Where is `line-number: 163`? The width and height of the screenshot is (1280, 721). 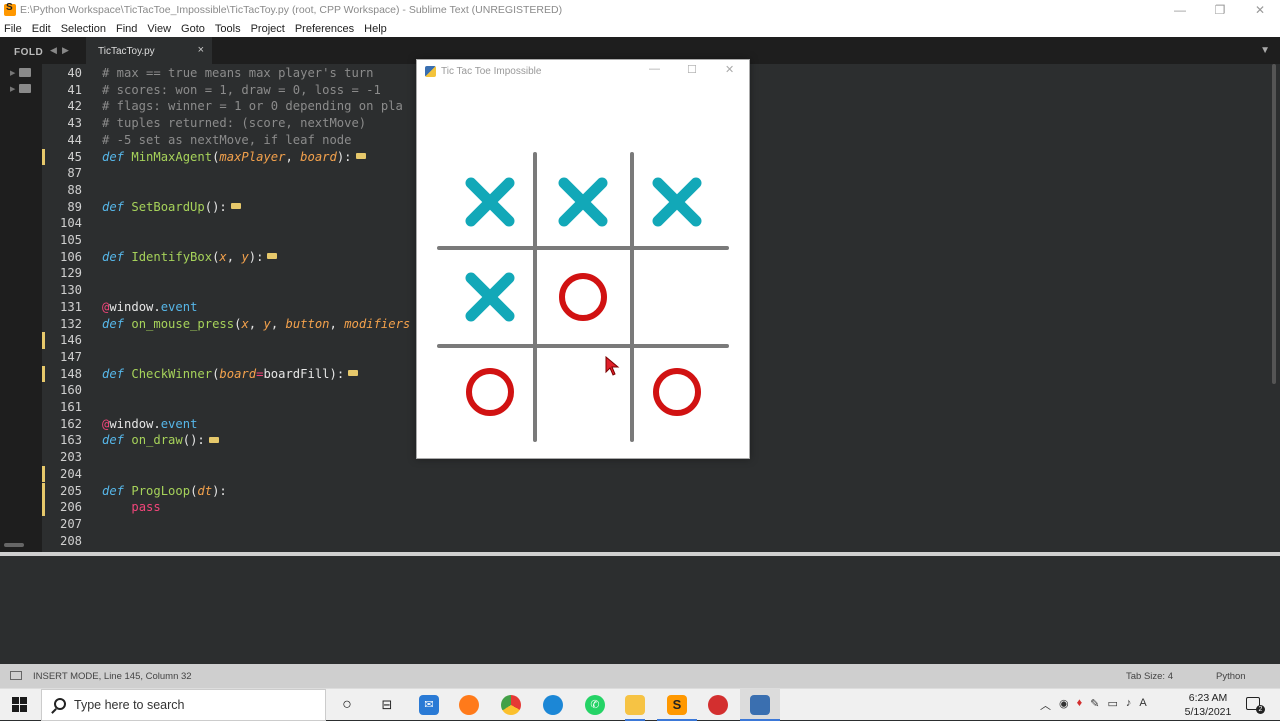
line-number: 163 is located at coordinates (70, 440).